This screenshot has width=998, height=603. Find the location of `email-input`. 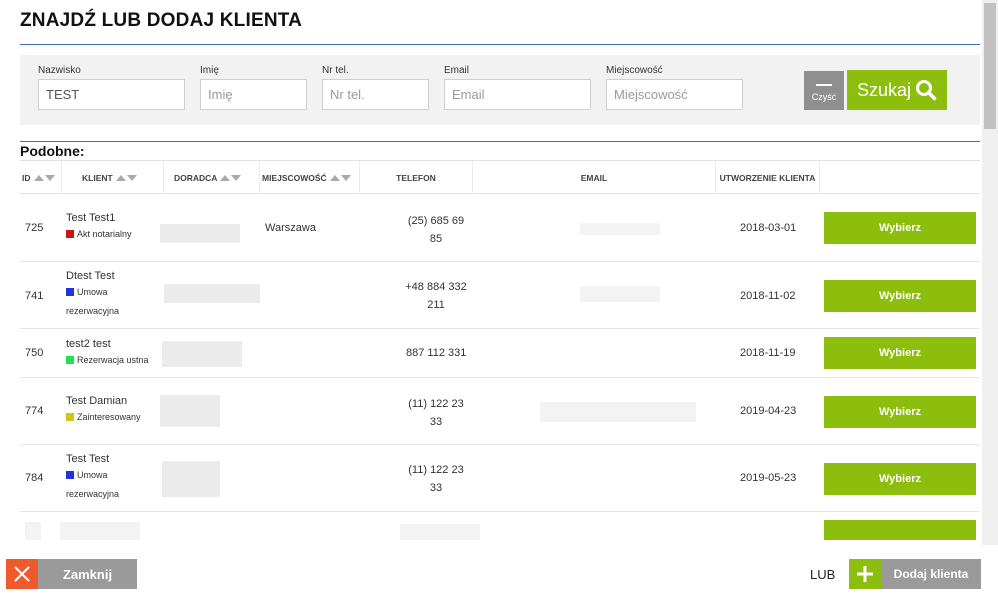

email-input is located at coordinates (517, 94).